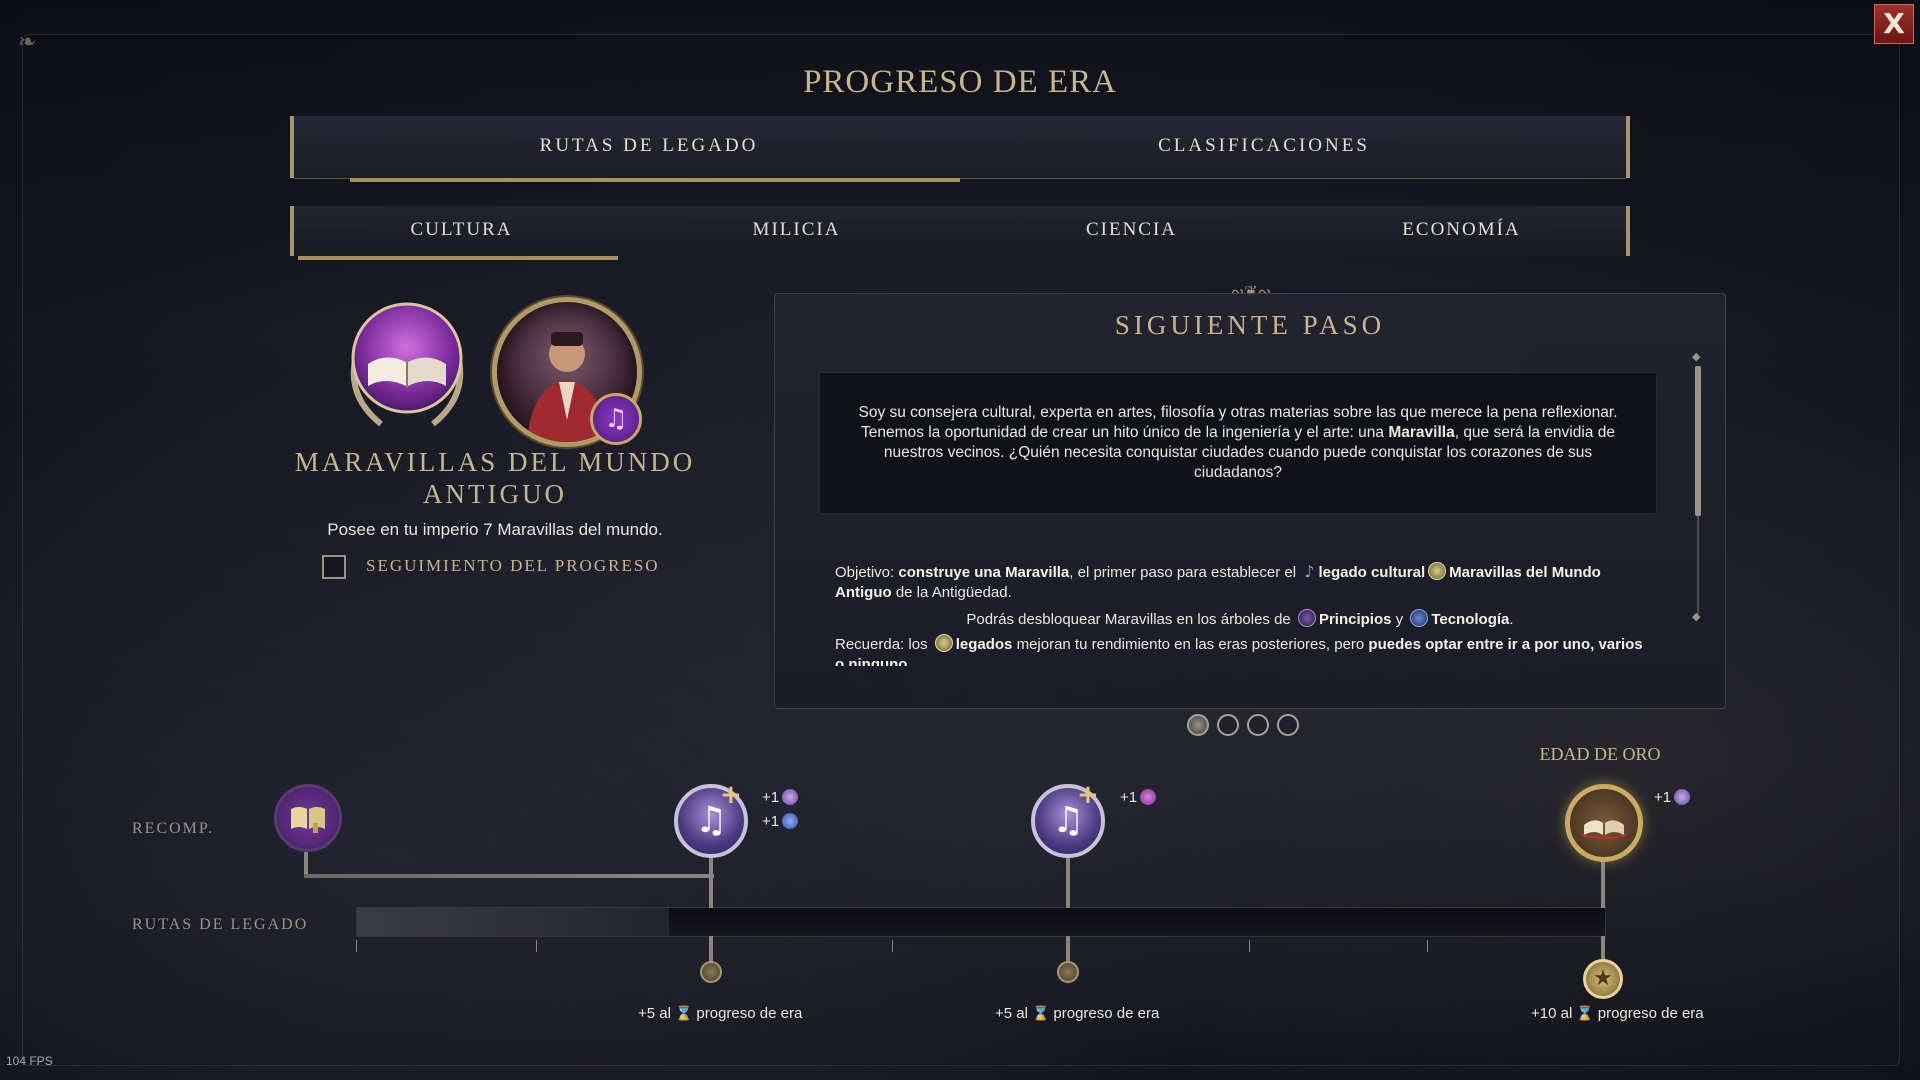 The image size is (1920, 1080). Describe the element at coordinates (334, 567) in the screenshot. I see `track-progress-checkbox` at that location.